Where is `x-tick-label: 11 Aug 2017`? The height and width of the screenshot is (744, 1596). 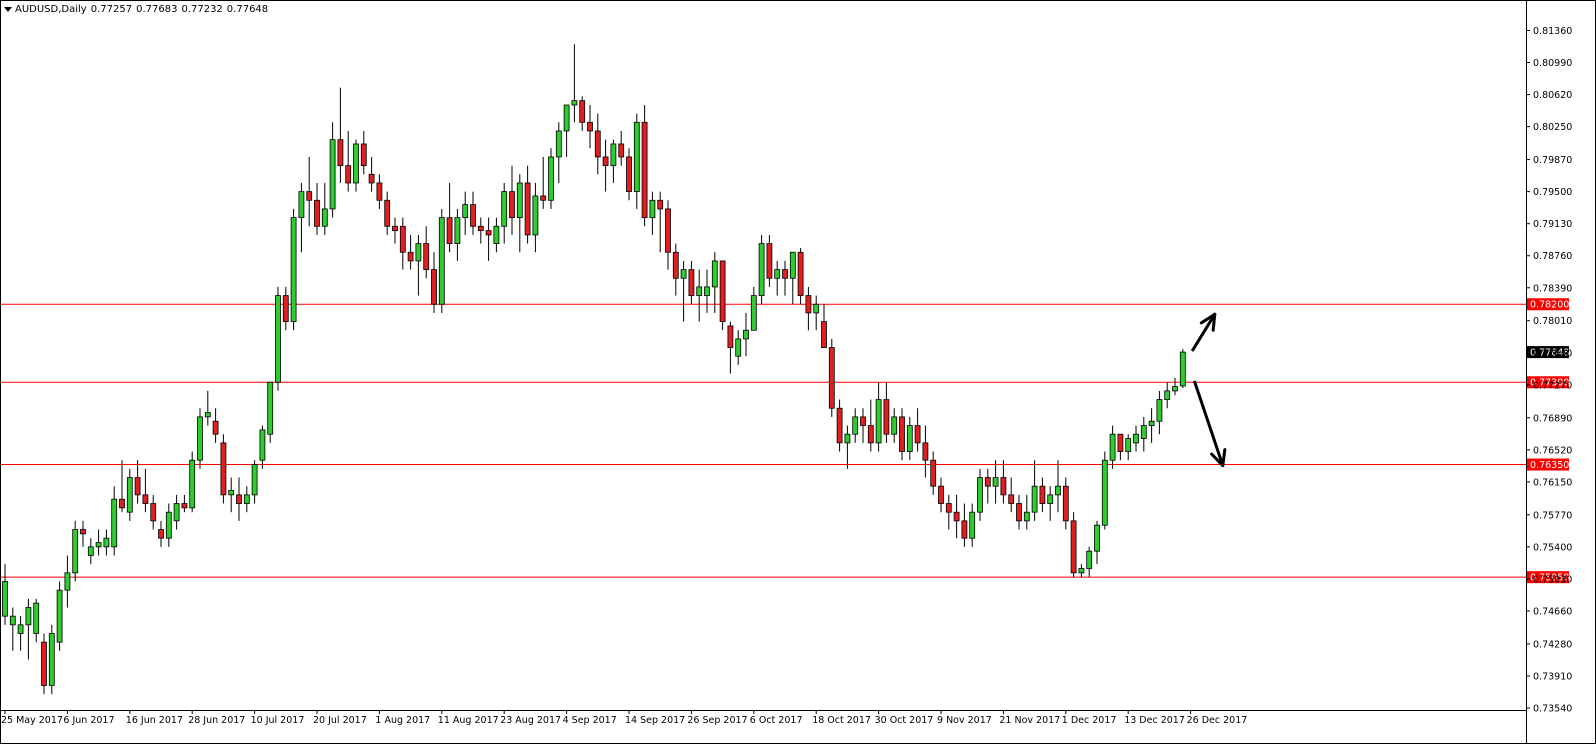 x-tick-label: 11 Aug 2017 is located at coordinates (468, 720).